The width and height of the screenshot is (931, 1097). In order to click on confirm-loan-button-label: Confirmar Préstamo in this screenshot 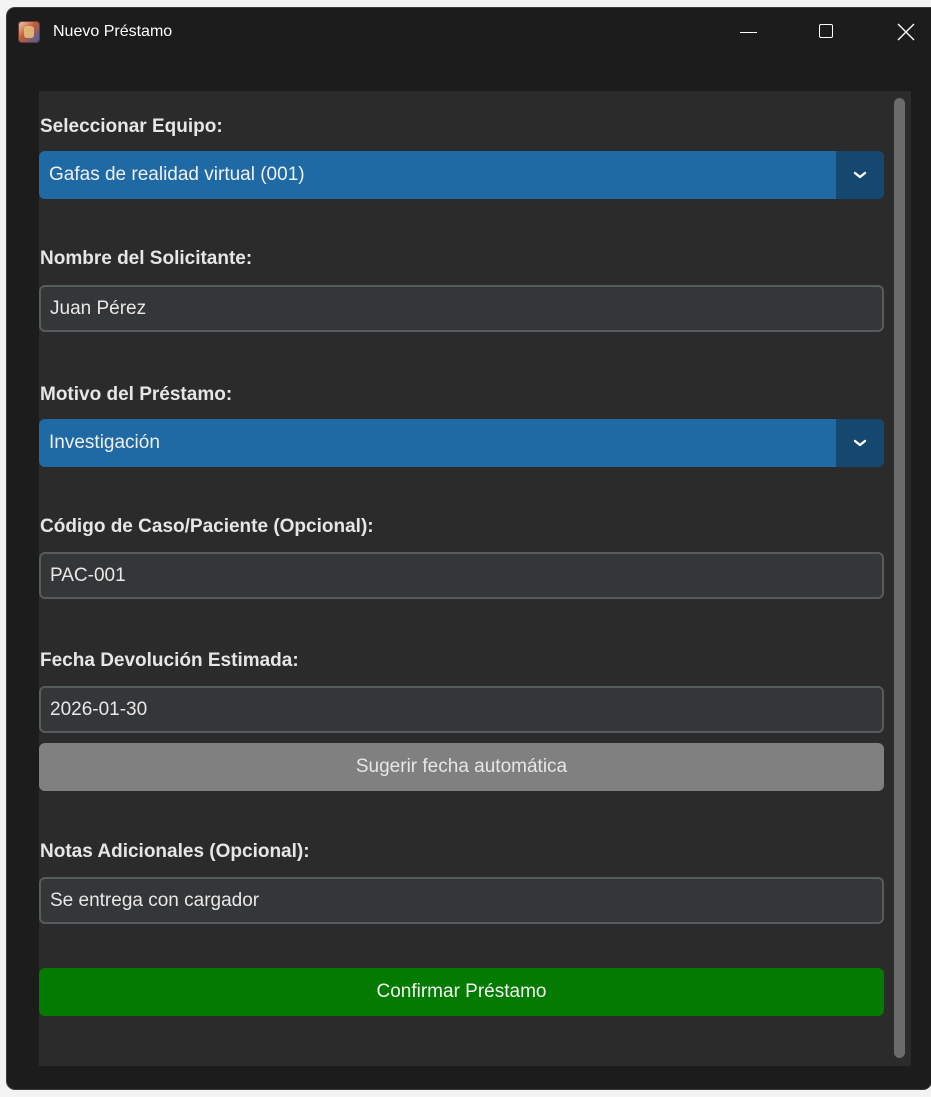, I will do `click(461, 991)`.